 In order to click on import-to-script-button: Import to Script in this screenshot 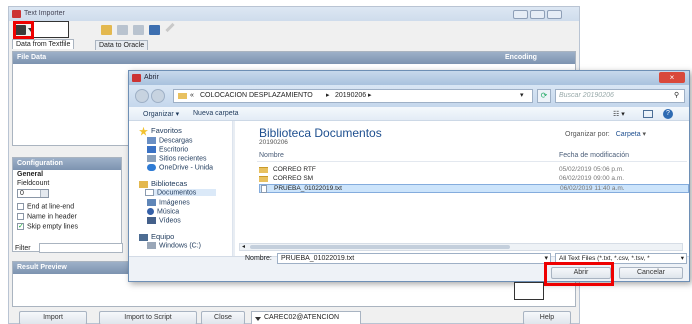, I will do `click(148, 317)`.